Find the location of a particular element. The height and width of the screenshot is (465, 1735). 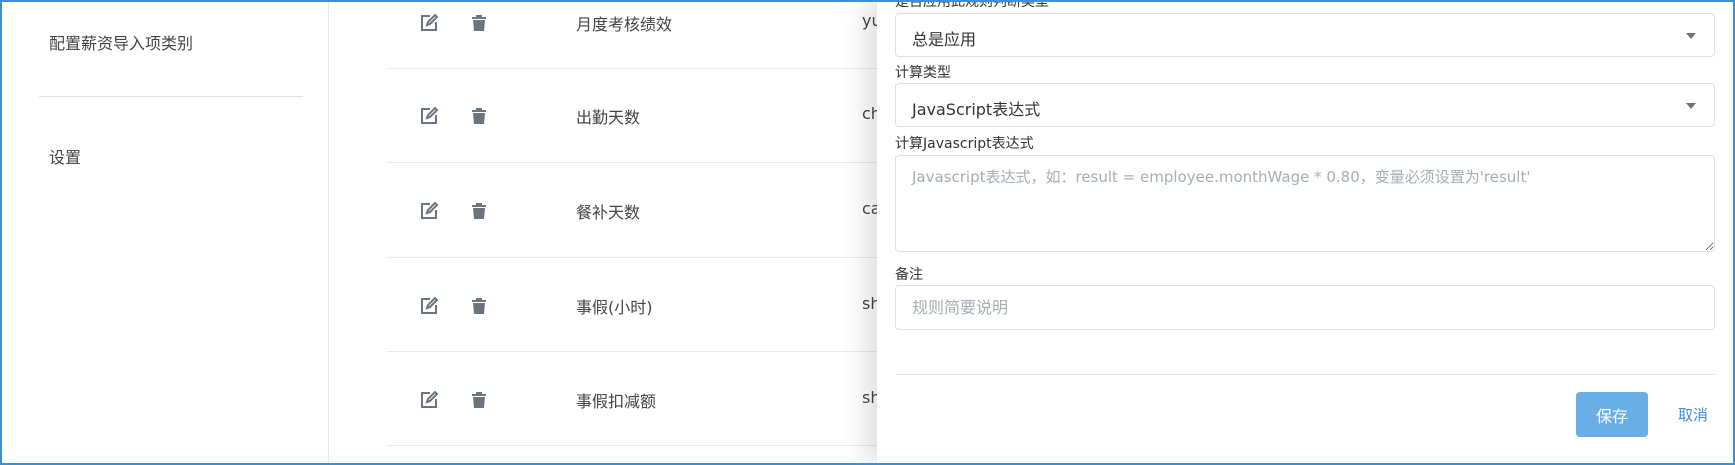

table-row: 事假扣减额 sh is located at coordinates (647, 399).